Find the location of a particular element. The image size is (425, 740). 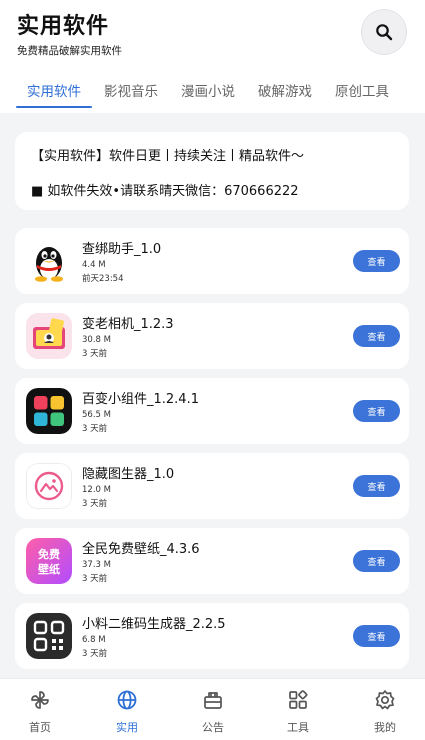

nav-item-announcement: 公告 is located at coordinates (213, 709).